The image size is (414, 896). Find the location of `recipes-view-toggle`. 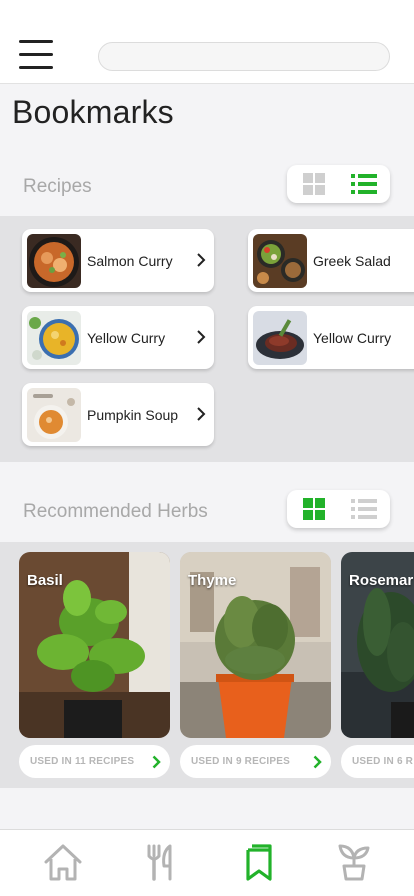

recipes-view-toggle is located at coordinates (338, 184).